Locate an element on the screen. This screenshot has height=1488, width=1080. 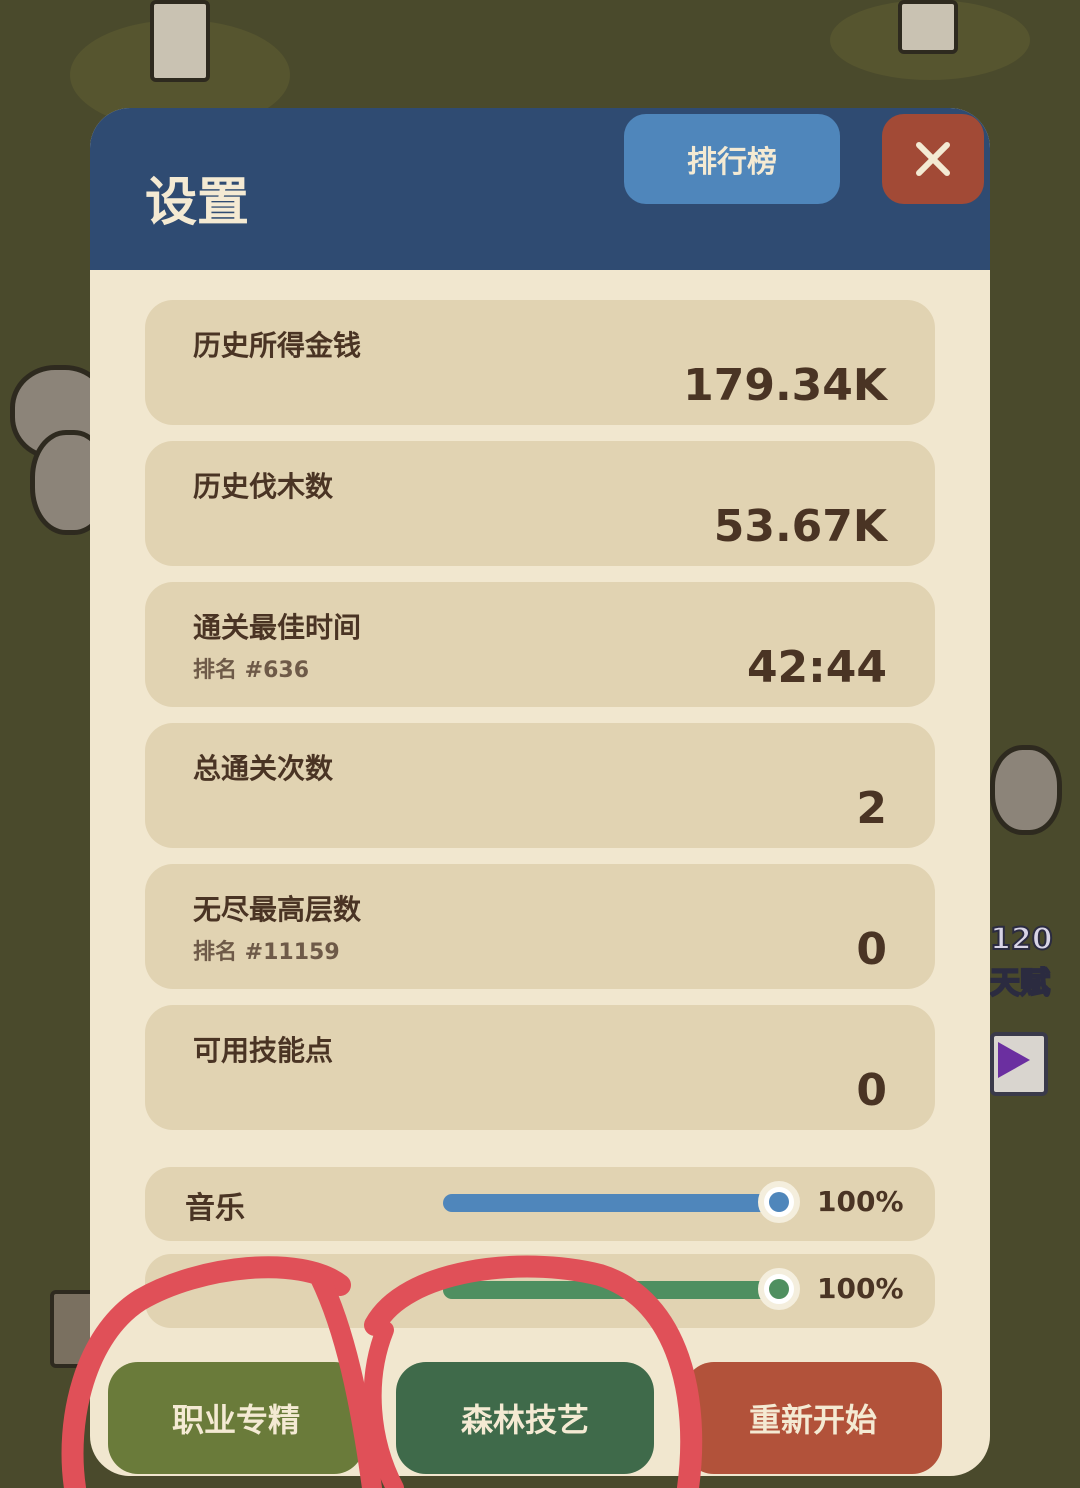
close-button is located at coordinates (933, 159).